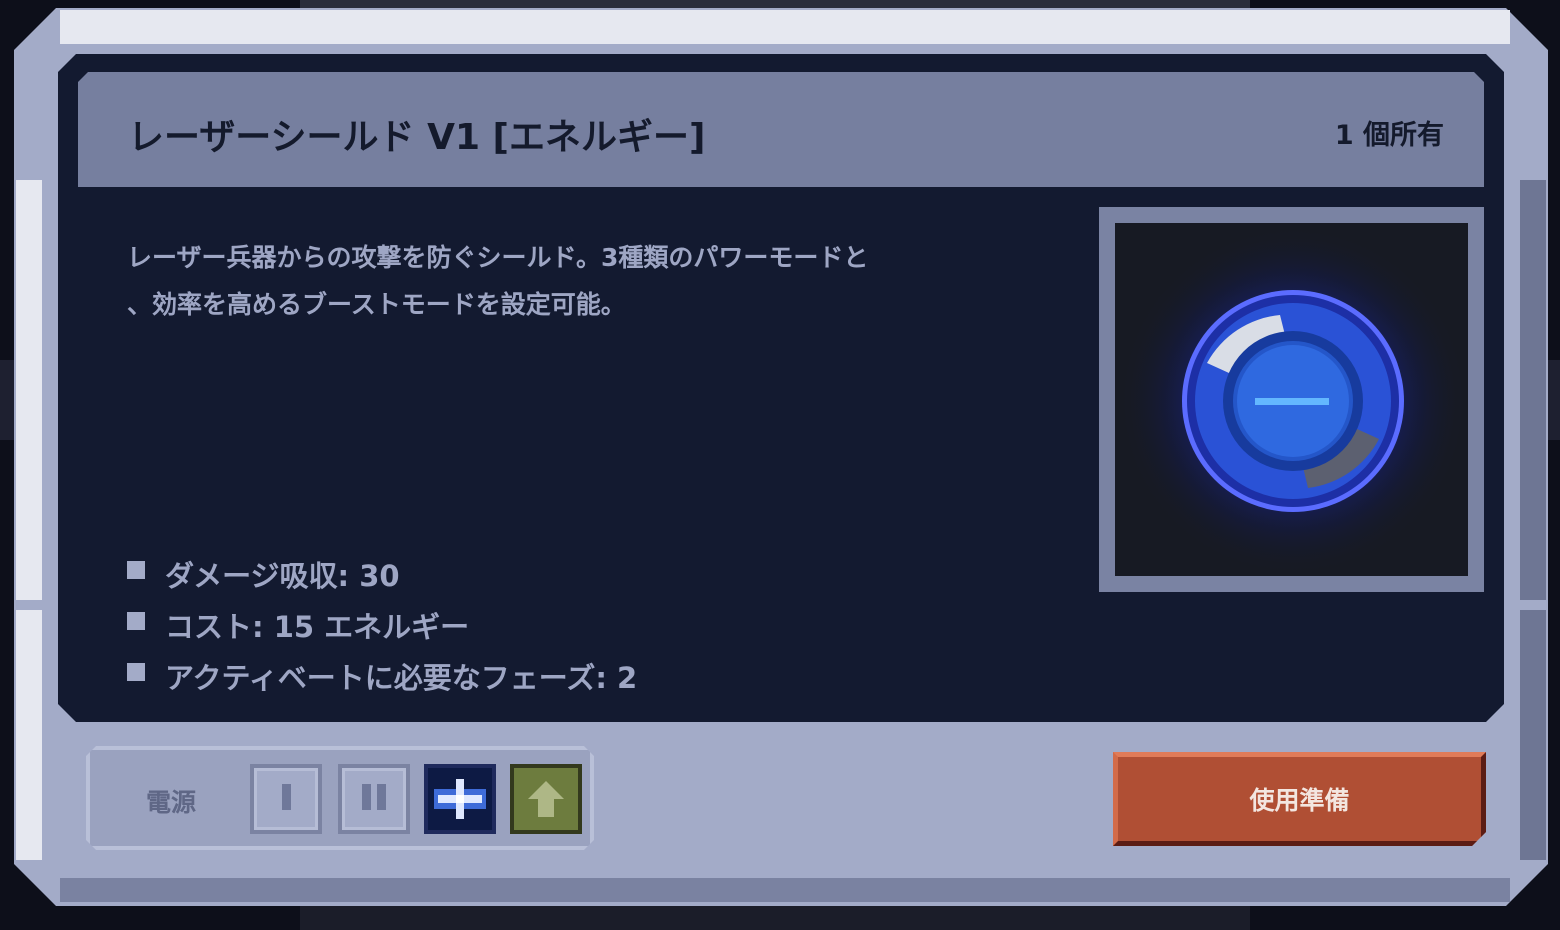  I want to click on background-strip-top, so click(775, 4).